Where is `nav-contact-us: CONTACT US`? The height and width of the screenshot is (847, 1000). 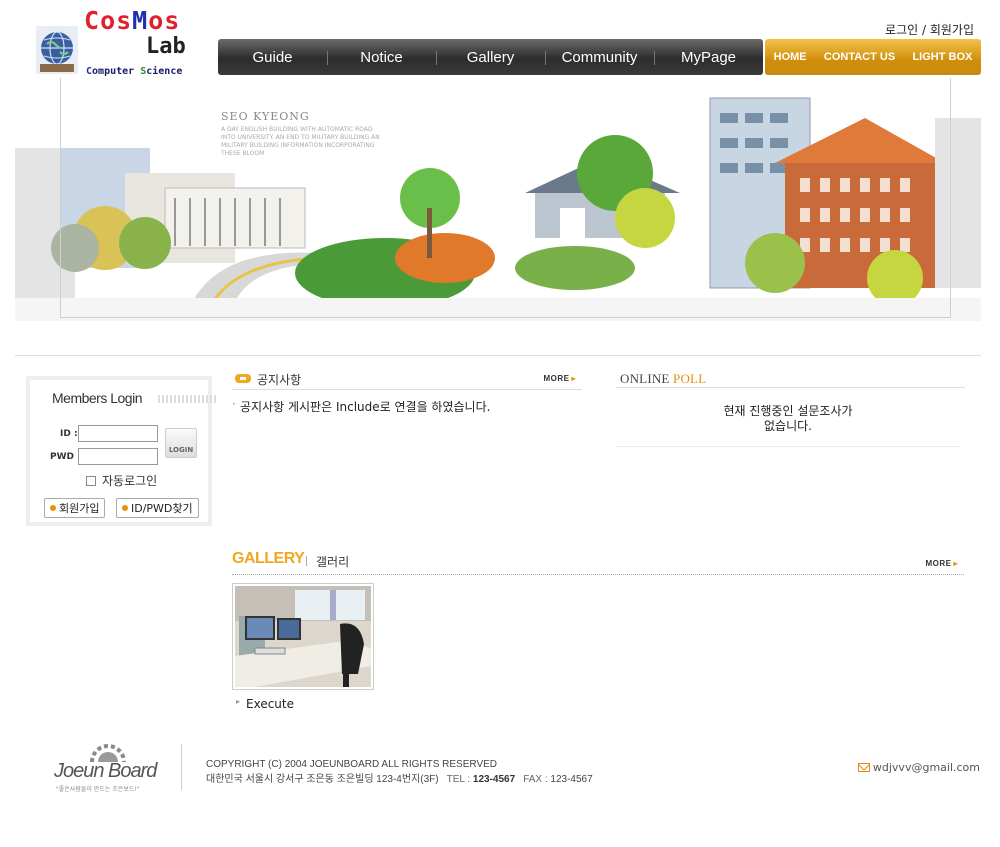 nav-contact-us: CONTACT US is located at coordinates (859, 57).